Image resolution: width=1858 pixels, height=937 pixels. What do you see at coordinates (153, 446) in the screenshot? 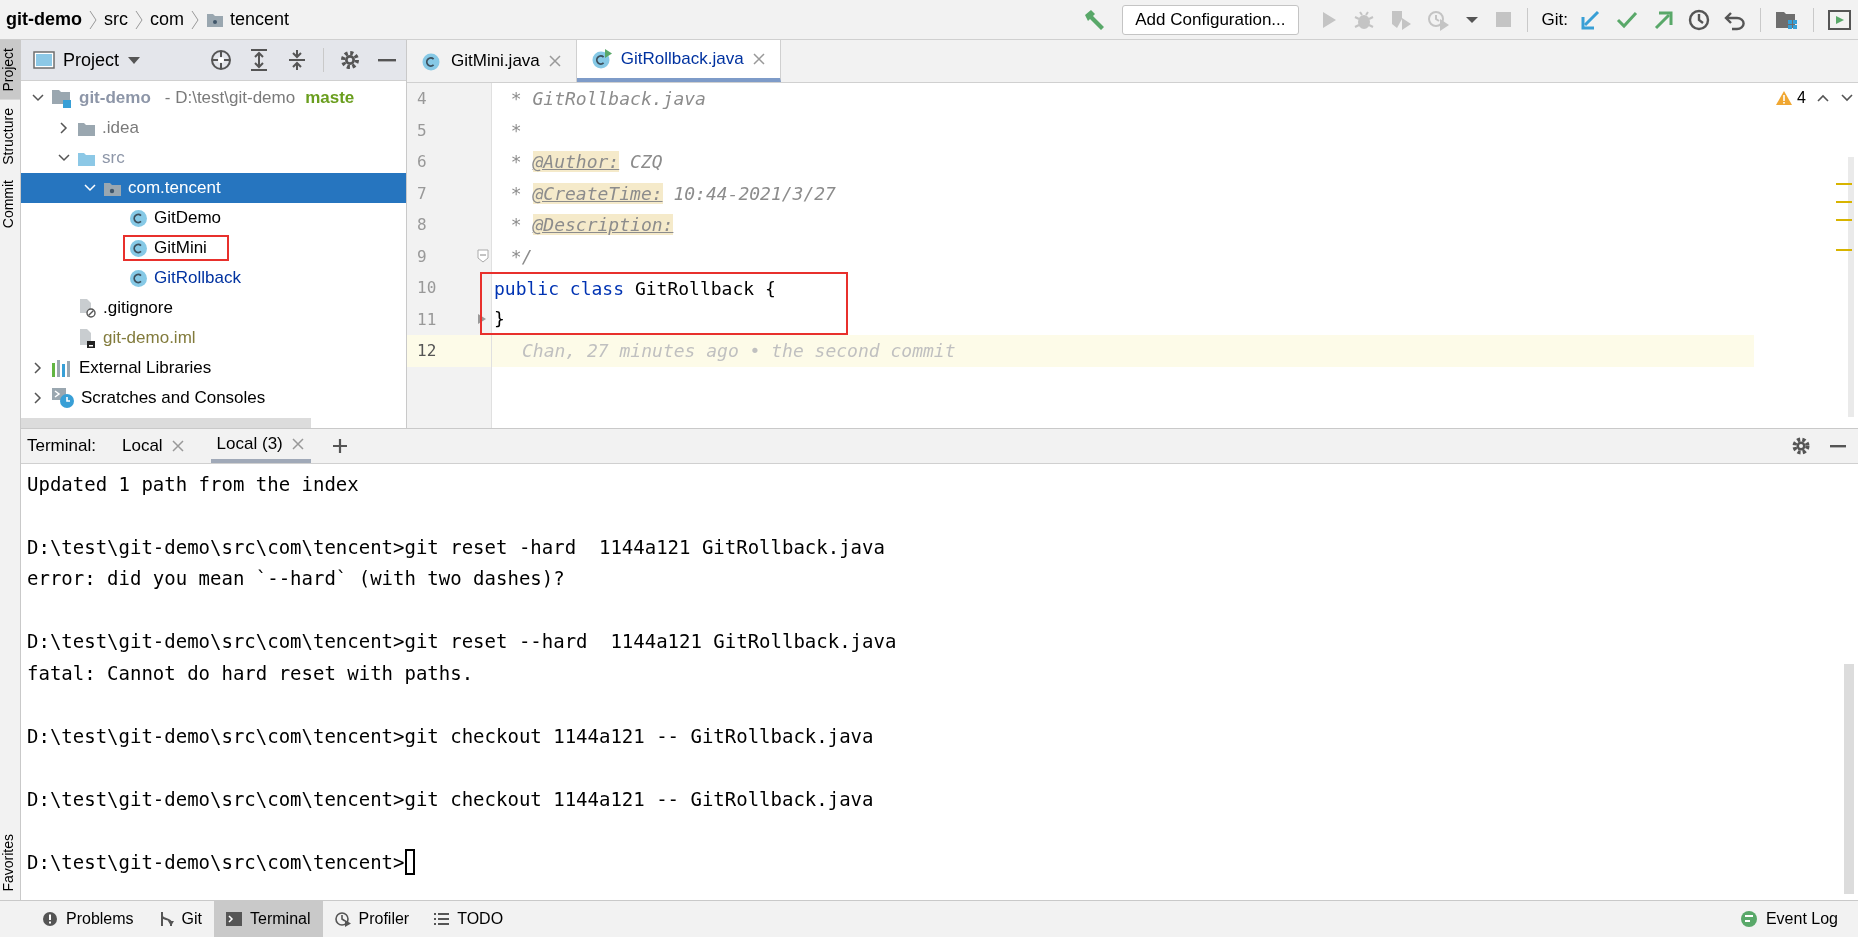
I see `terminal-tab: Local` at bounding box center [153, 446].